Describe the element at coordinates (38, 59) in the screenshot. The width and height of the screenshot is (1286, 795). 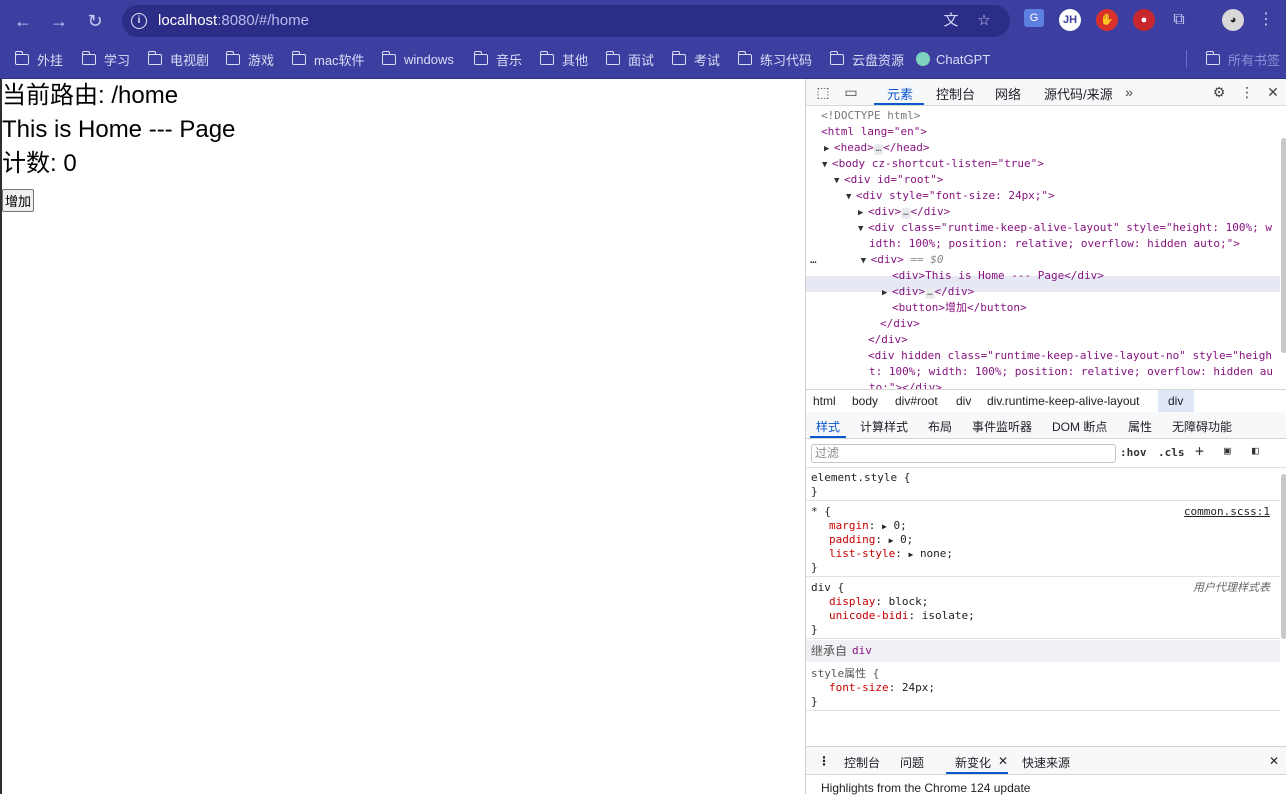
I see `bookmark-folder: 外挂` at that location.